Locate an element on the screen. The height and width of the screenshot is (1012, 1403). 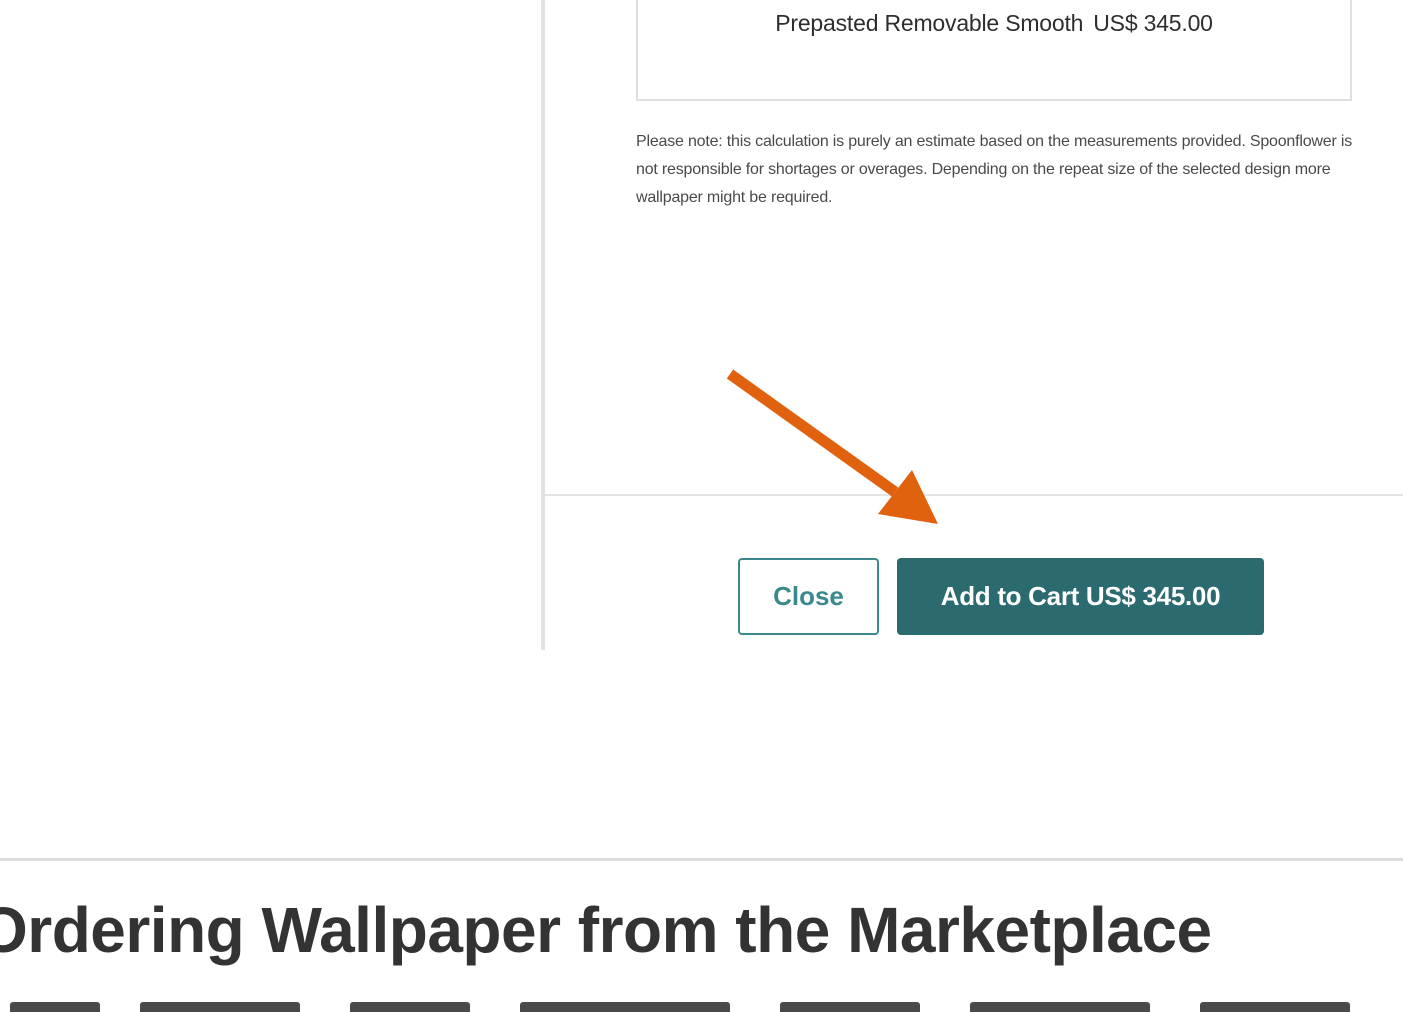
arrow-pointer-icon is located at coordinates (832, 446).